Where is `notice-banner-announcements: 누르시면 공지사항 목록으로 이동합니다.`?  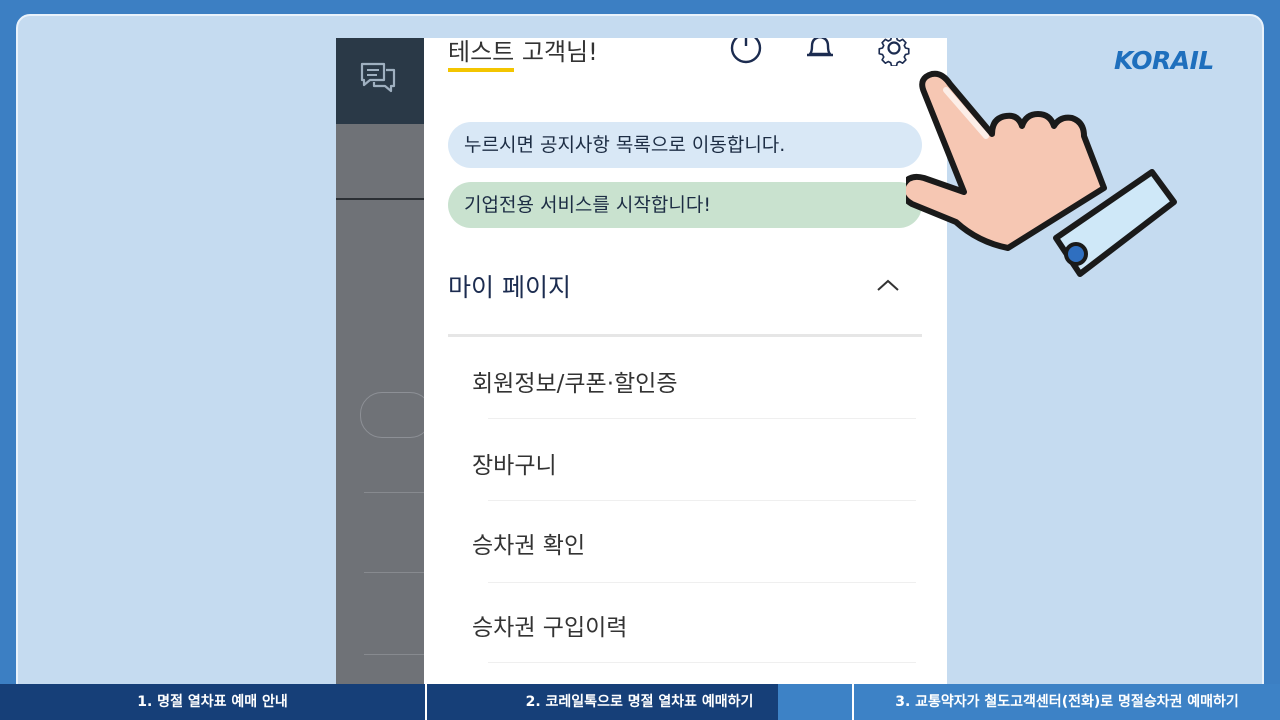 notice-banner-announcements: 누르시면 공지사항 목록으로 이동합니다. is located at coordinates (685, 145).